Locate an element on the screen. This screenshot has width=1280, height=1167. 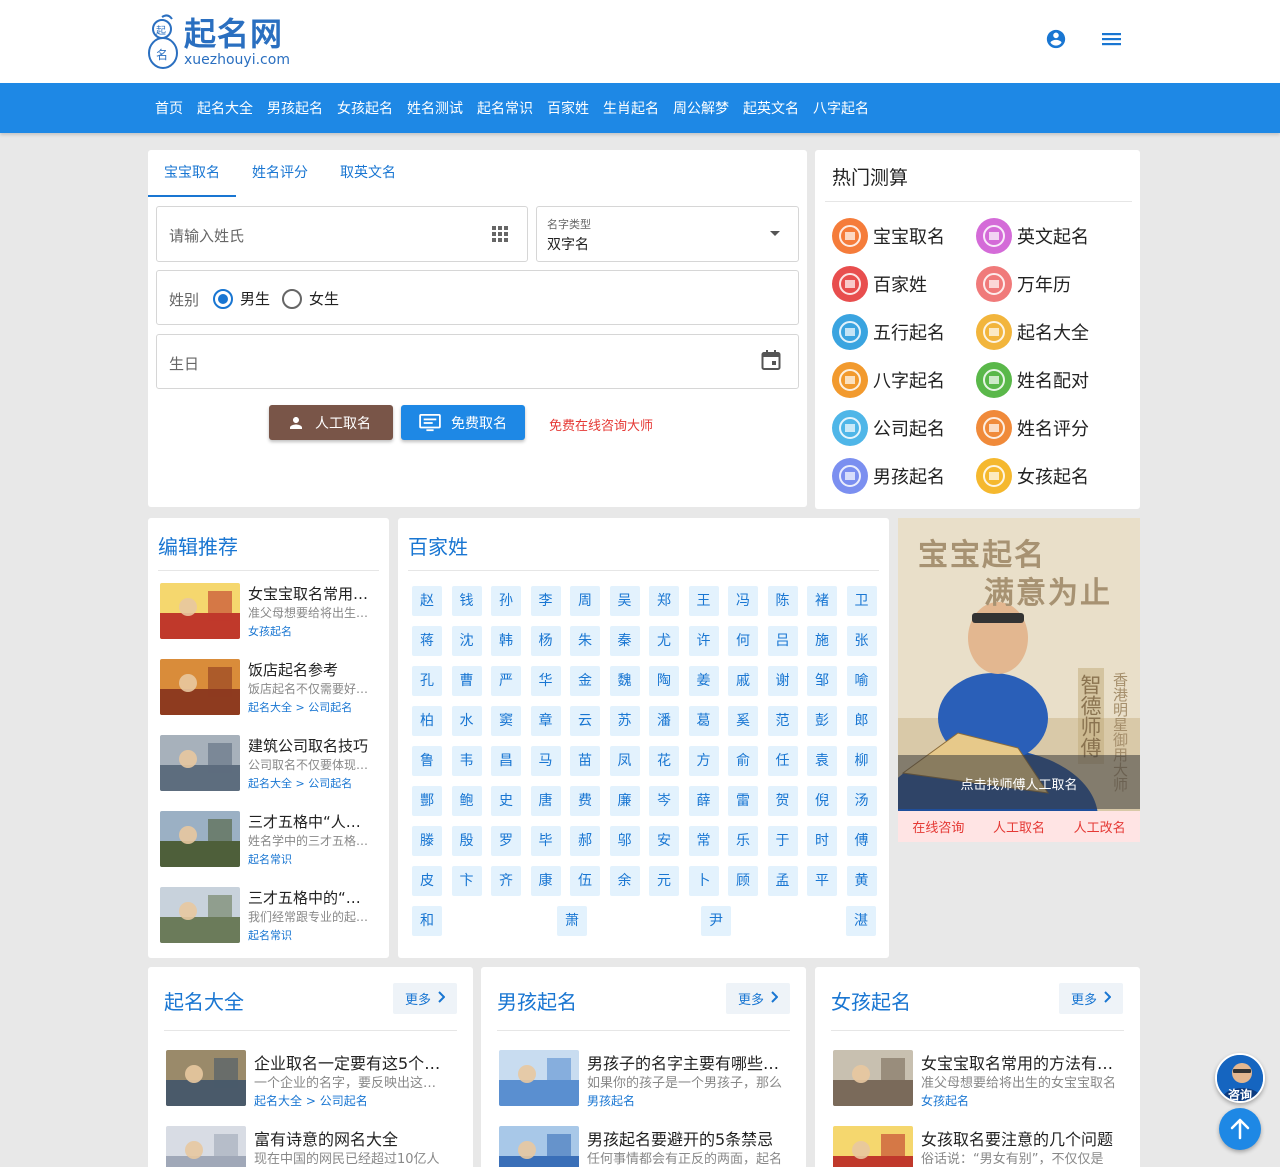
manual-naming-button: 人工取名 is located at coordinates (331, 422).